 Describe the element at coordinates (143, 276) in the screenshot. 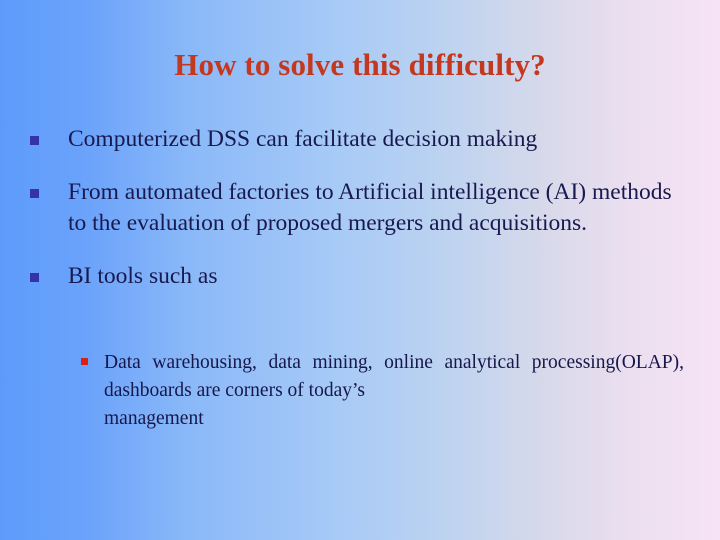

I see `list-item-label: BI tools such as` at that location.